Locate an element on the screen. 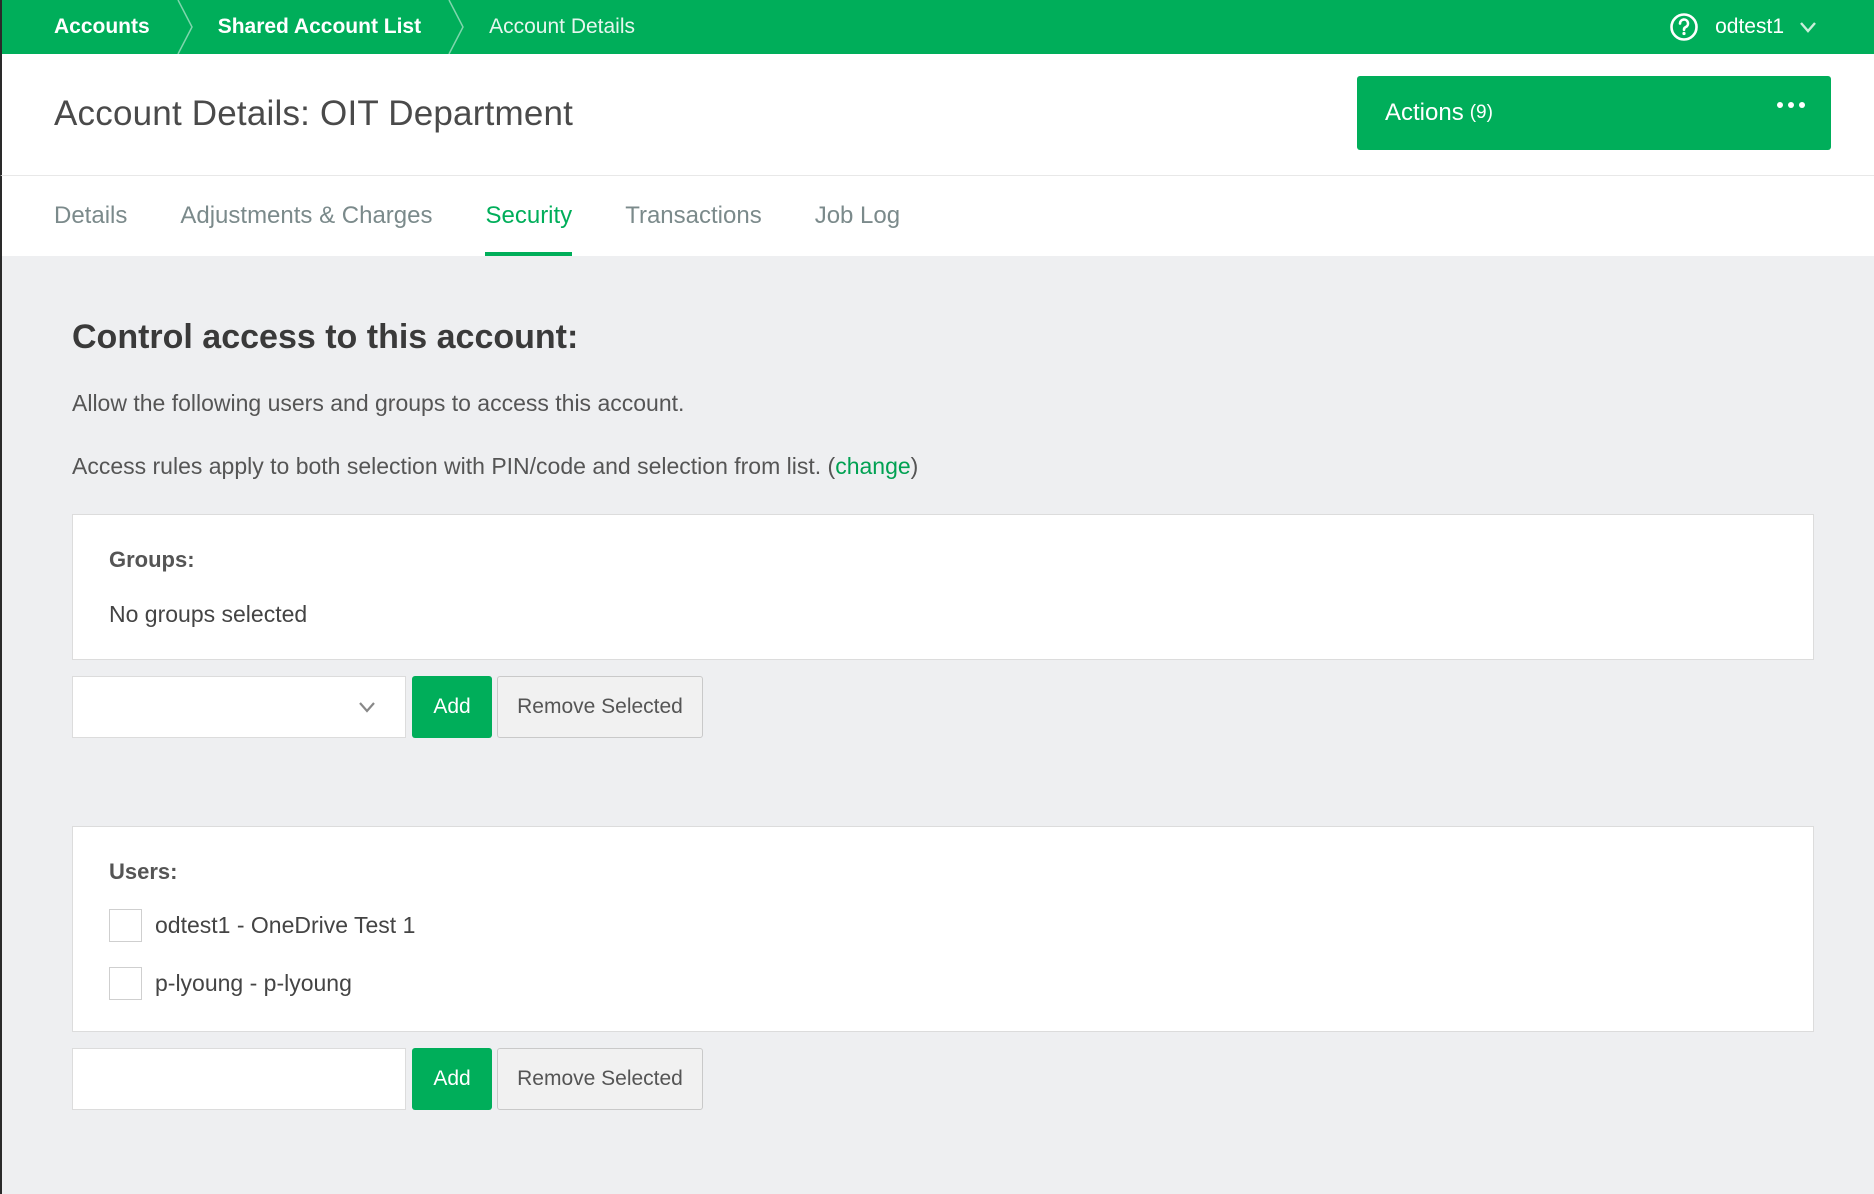 Image resolution: width=1874 pixels, height=1194 pixels. breadcrumb-shared-account-list: Shared Account List is located at coordinates (332, 27).